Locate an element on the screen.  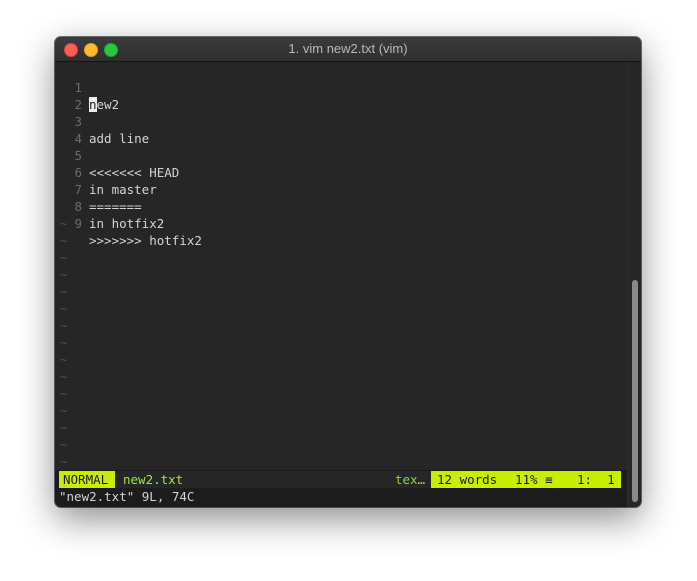
line-text: in hotfix2 is located at coordinates (127, 223).